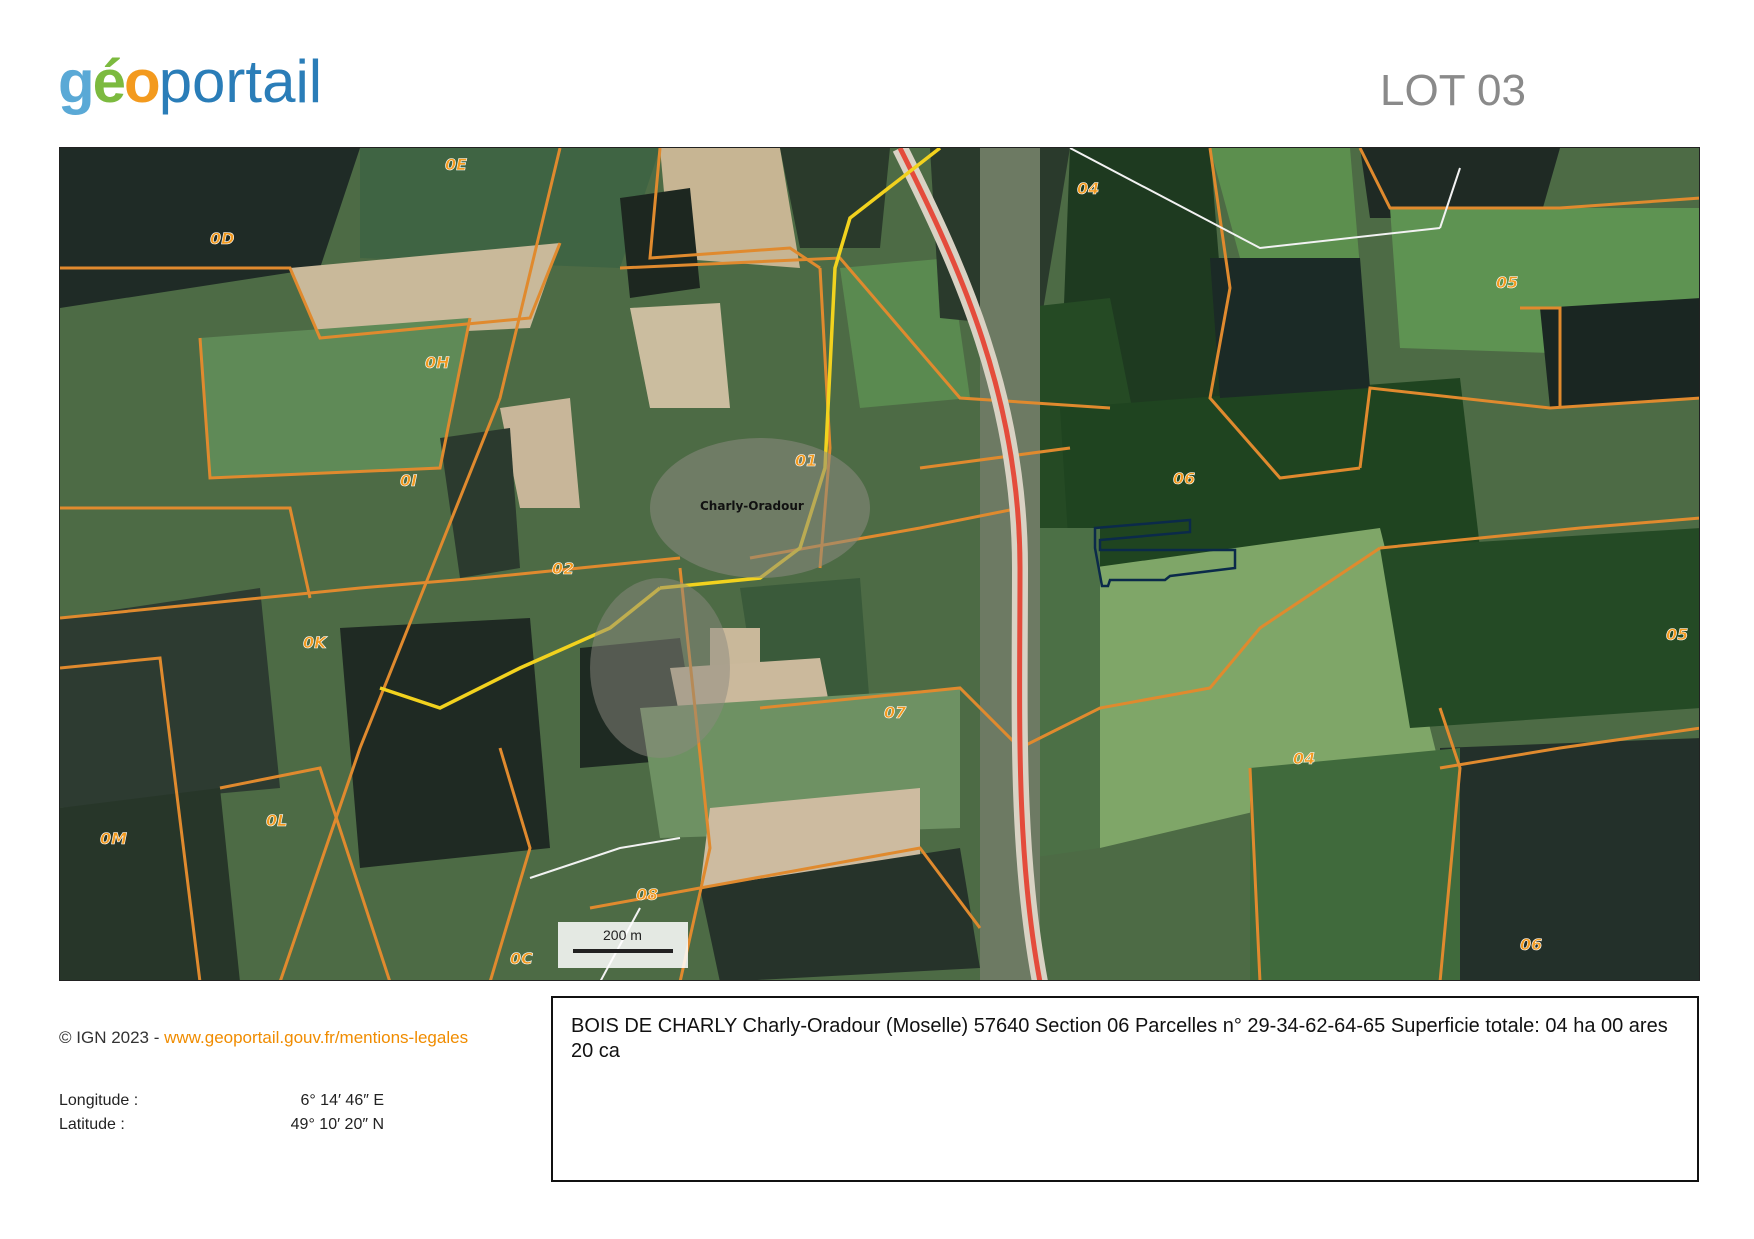 This screenshot has width=1754, height=1239. Describe the element at coordinates (337, 1124) in the screenshot. I see `latitude-value: 49° 10′ 20″ N` at that location.